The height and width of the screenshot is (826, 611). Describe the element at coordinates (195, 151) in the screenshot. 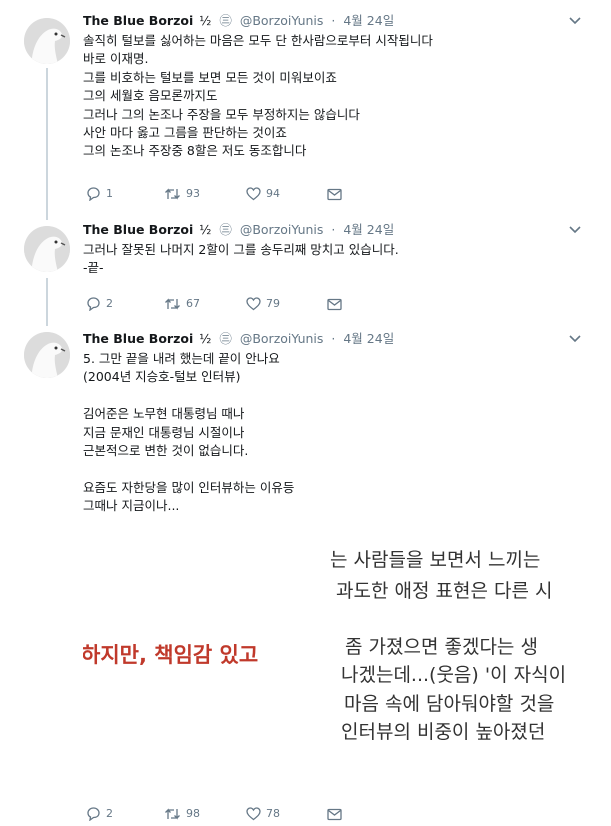

I see `tweet-line: 그의 논조나 주장중 8할은 저도 동조합니다` at that location.